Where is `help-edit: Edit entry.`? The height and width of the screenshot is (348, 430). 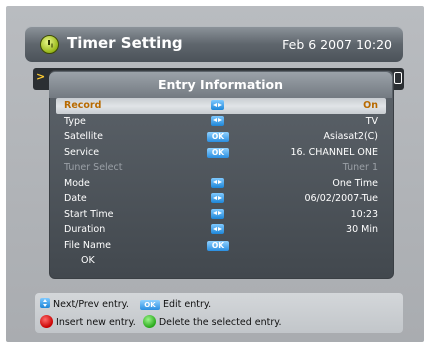 help-edit: Edit entry. is located at coordinates (187, 304).